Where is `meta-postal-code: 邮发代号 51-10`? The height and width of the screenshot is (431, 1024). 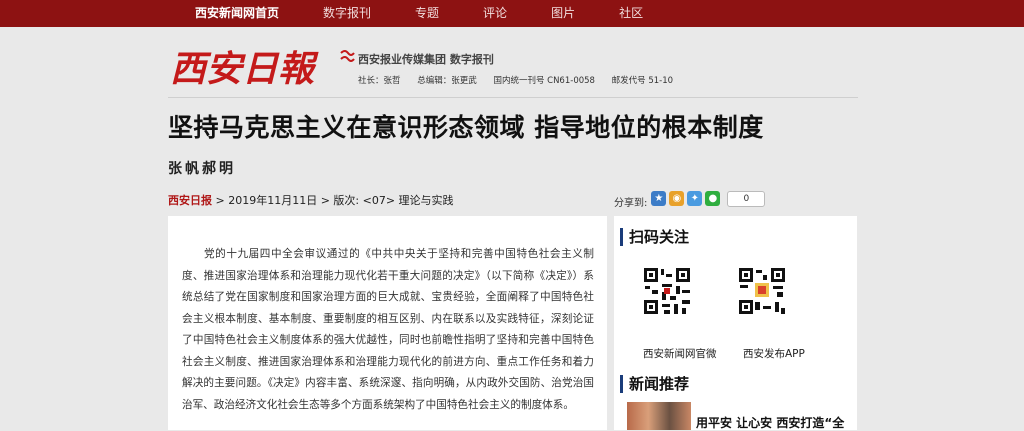 meta-postal-code: 邮发代号 51-10 is located at coordinates (642, 81).